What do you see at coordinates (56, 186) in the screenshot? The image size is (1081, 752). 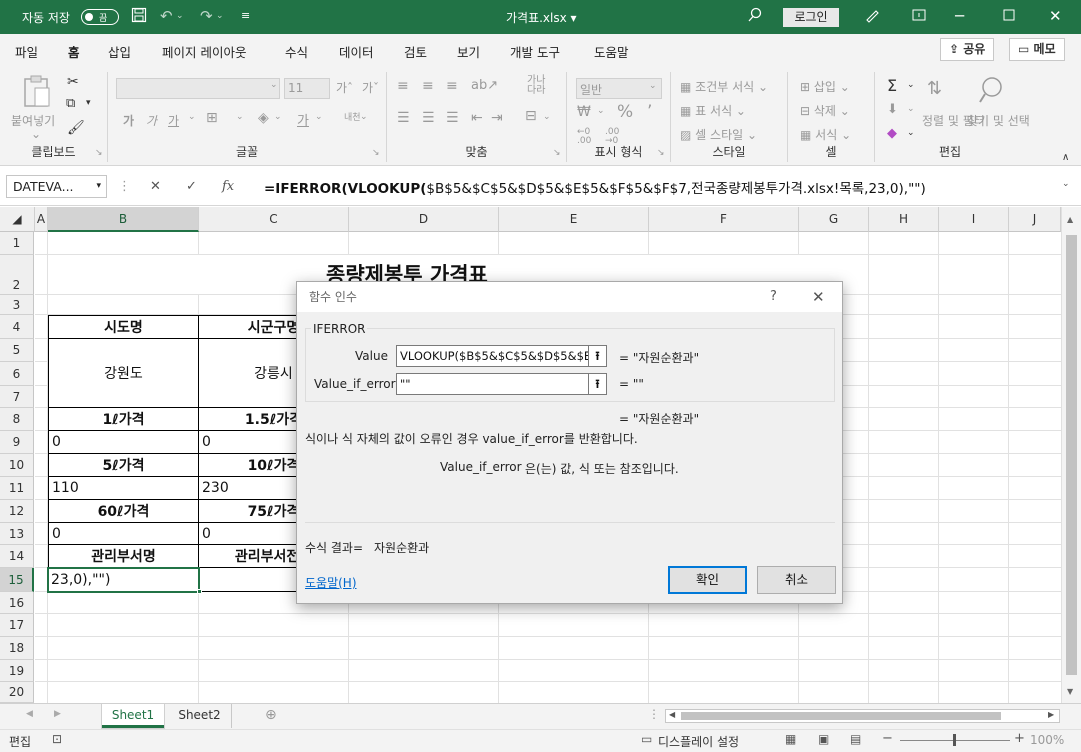 I see `name-box: DATEVA... ▾` at bounding box center [56, 186].